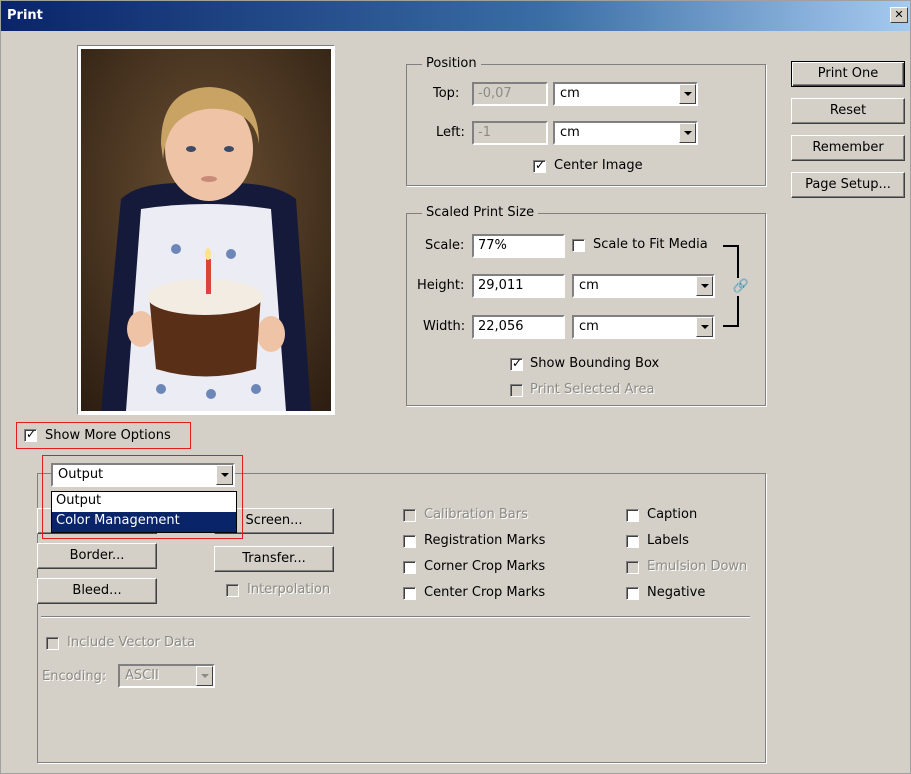  I want to click on left-input: -1, so click(510, 133).